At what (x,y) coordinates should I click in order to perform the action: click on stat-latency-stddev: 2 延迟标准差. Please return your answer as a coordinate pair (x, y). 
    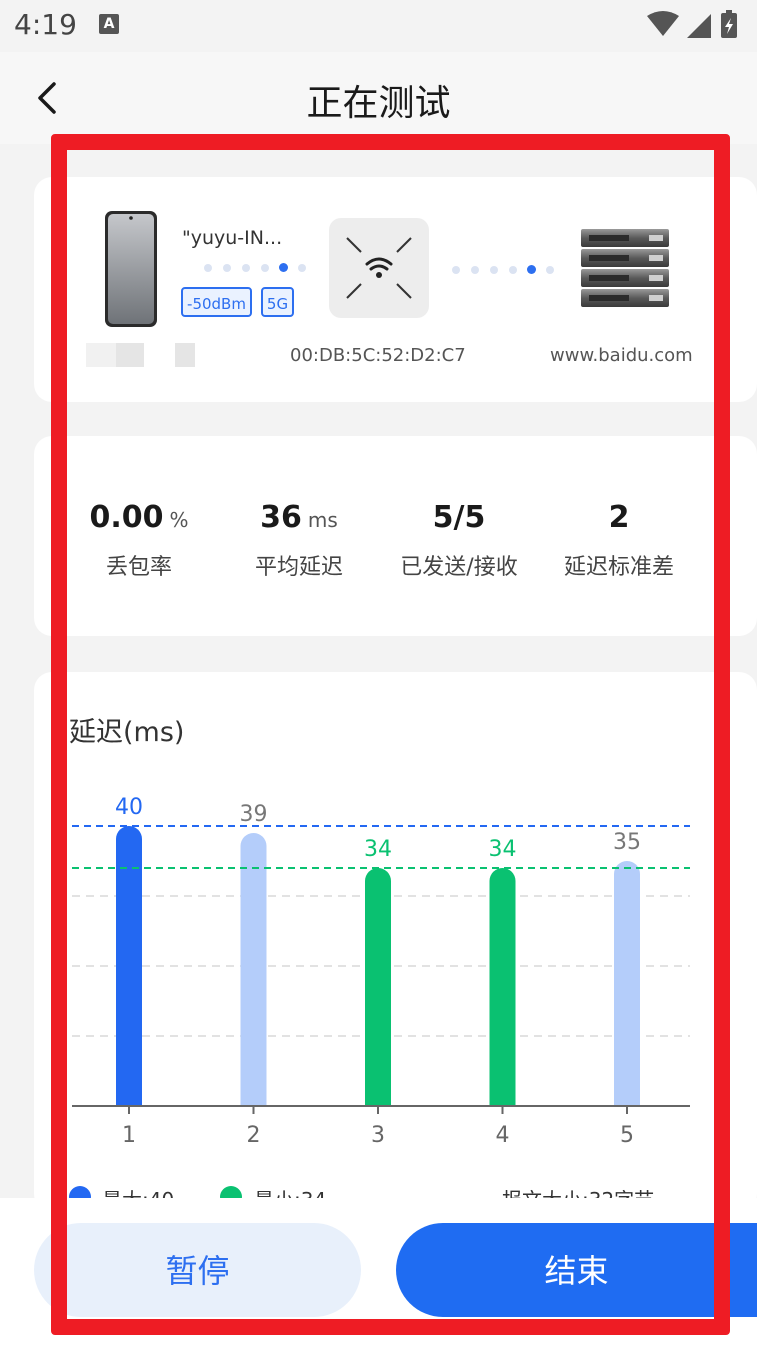
    Looking at the image, I should click on (619, 540).